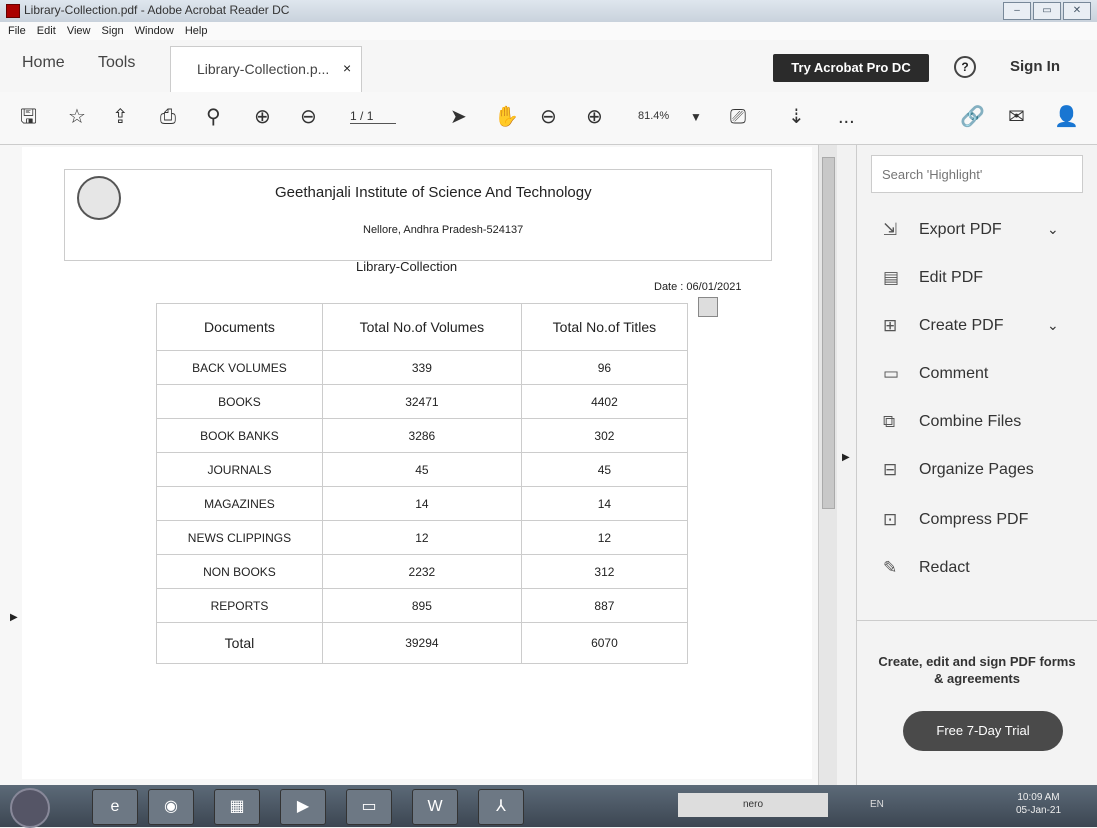 This screenshot has height=828, width=1097. I want to click on screen-icon: ▭, so click(369, 807).